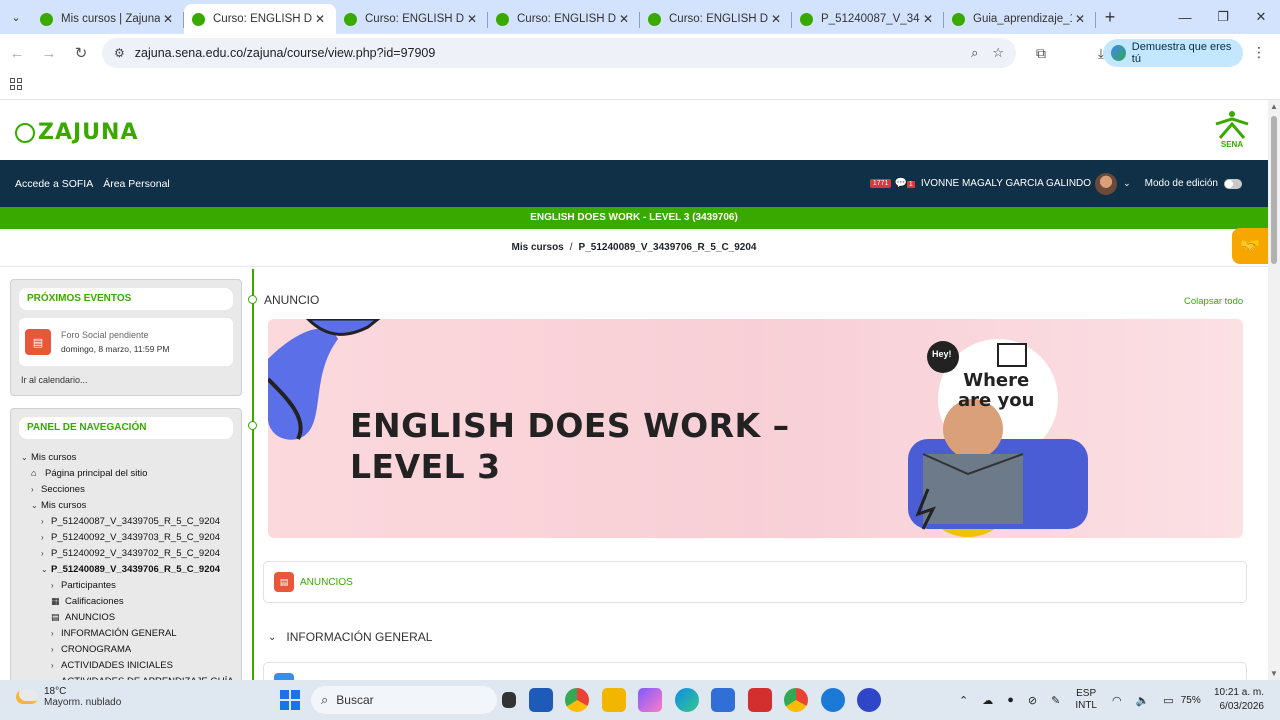 This screenshot has height=720, width=1280. What do you see at coordinates (723, 700) in the screenshot?
I see `pen-app-icon` at bounding box center [723, 700].